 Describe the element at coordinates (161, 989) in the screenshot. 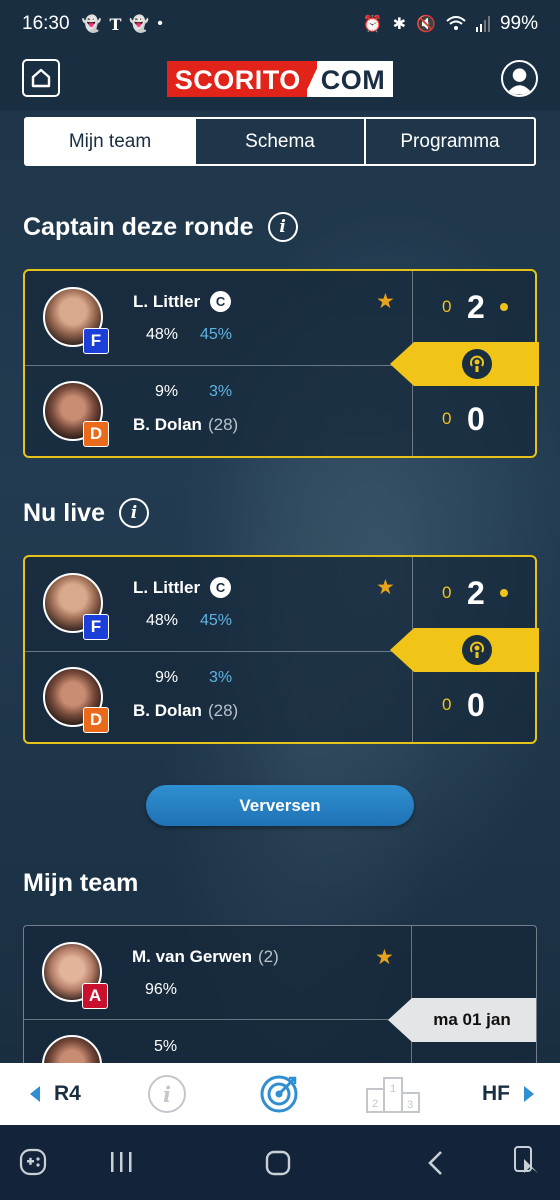

I see `owned-percentage: 96%` at that location.